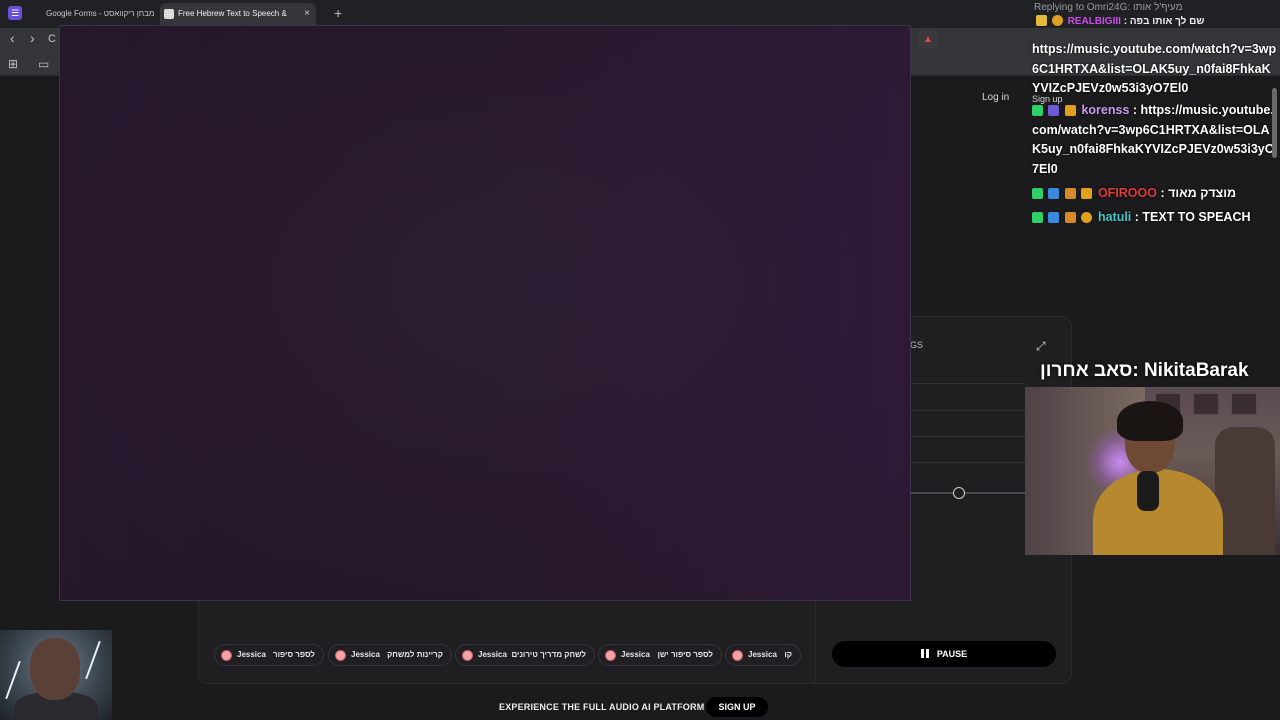 The image size is (1280, 720). What do you see at coordinates (1105, 110) in the screenshot?
I see `chat-username: korenss` at bounding box center [1105, 110].